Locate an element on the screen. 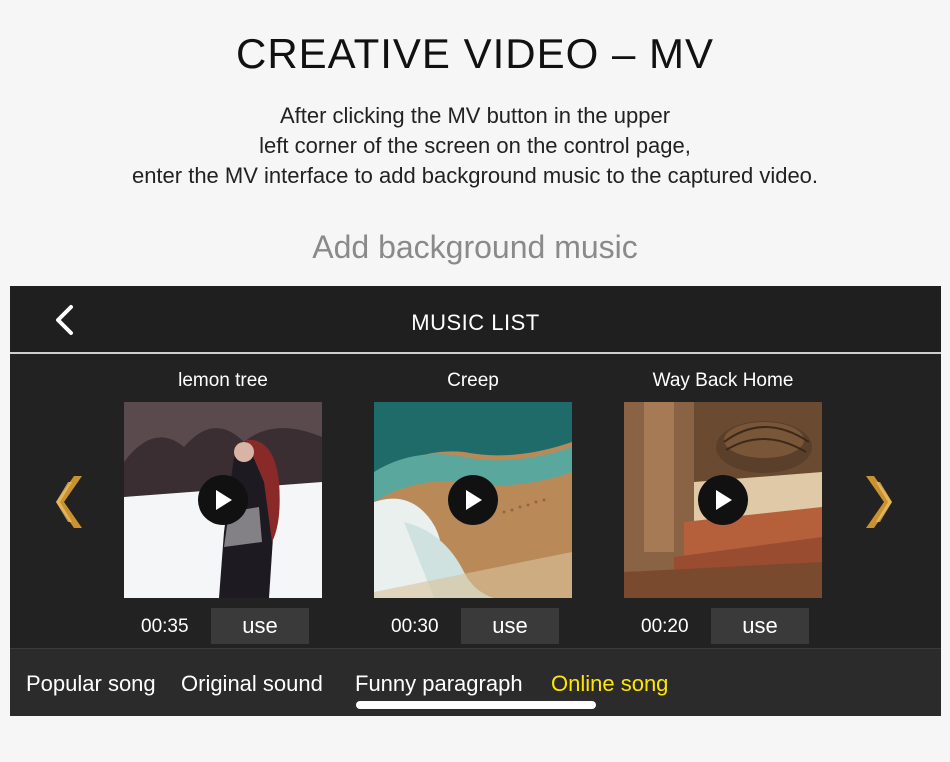 Image resolution: width=950 pixels, height=762 pixels. tab-popular-song: Popular song is located at coordinates (91, 684).